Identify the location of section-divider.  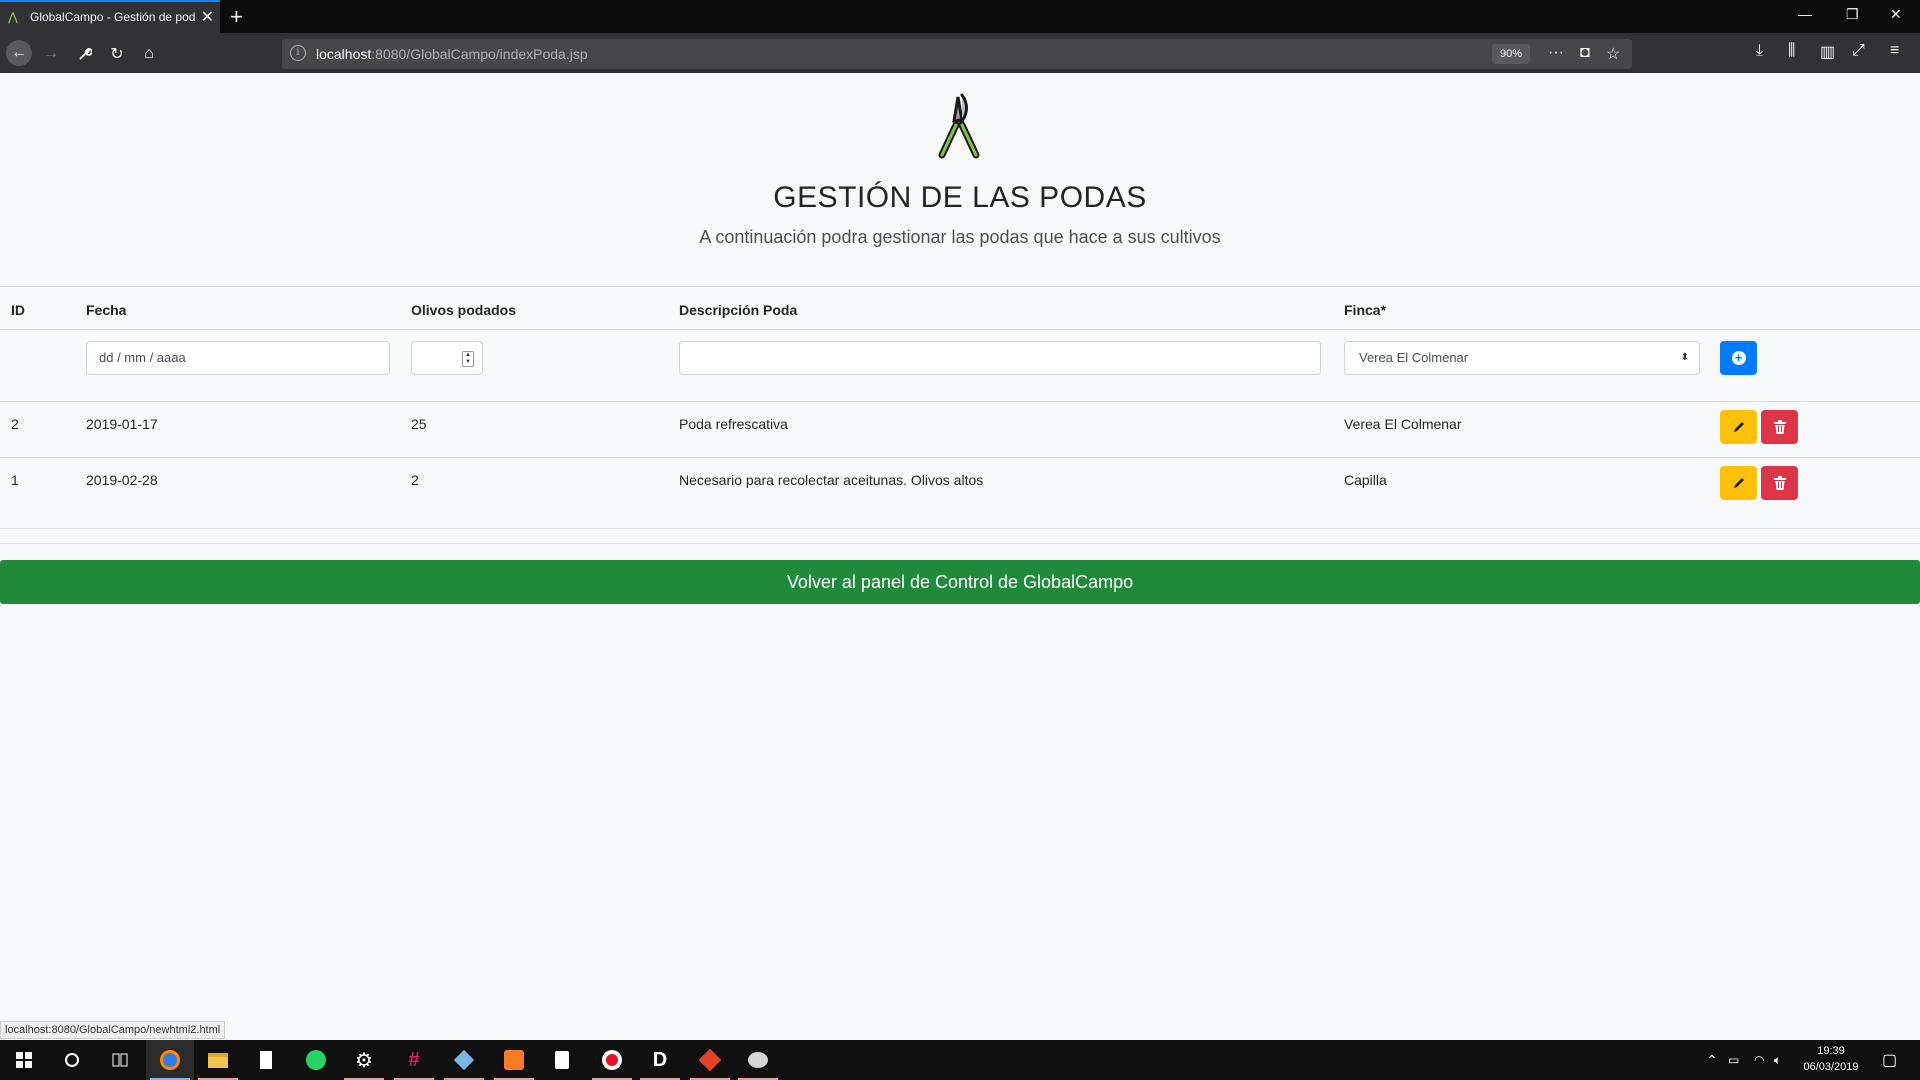
(960, 543).